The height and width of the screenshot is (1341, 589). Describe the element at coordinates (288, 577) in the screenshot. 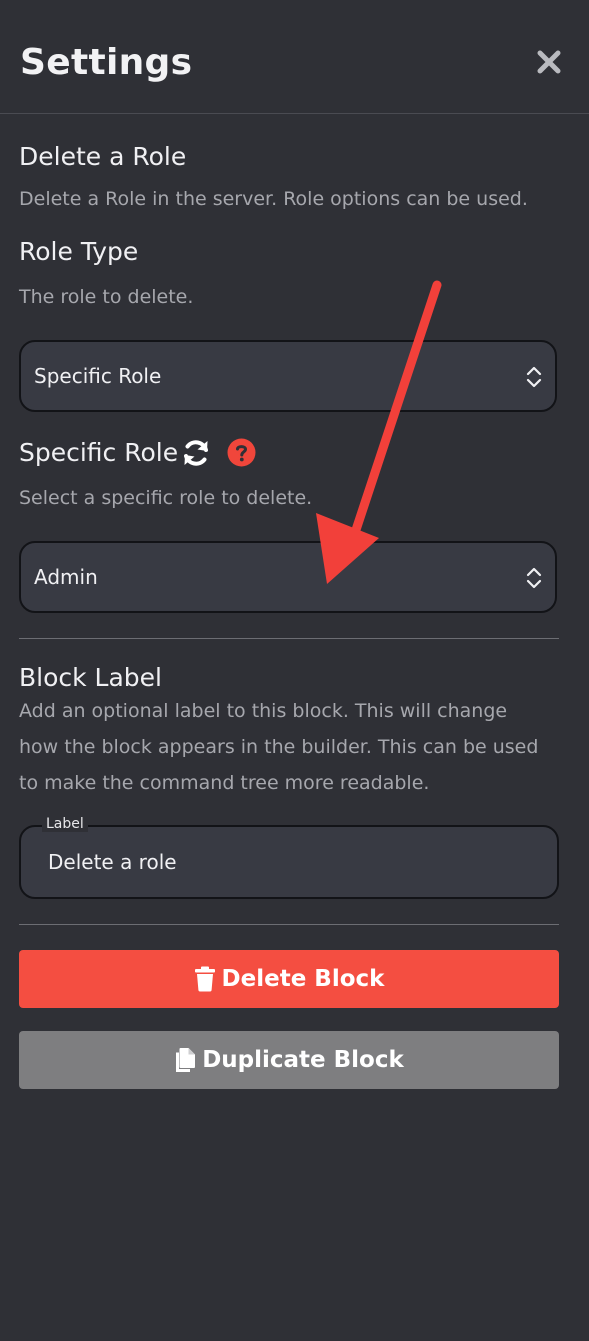

I see `specific-role-select: Admin` at that location.